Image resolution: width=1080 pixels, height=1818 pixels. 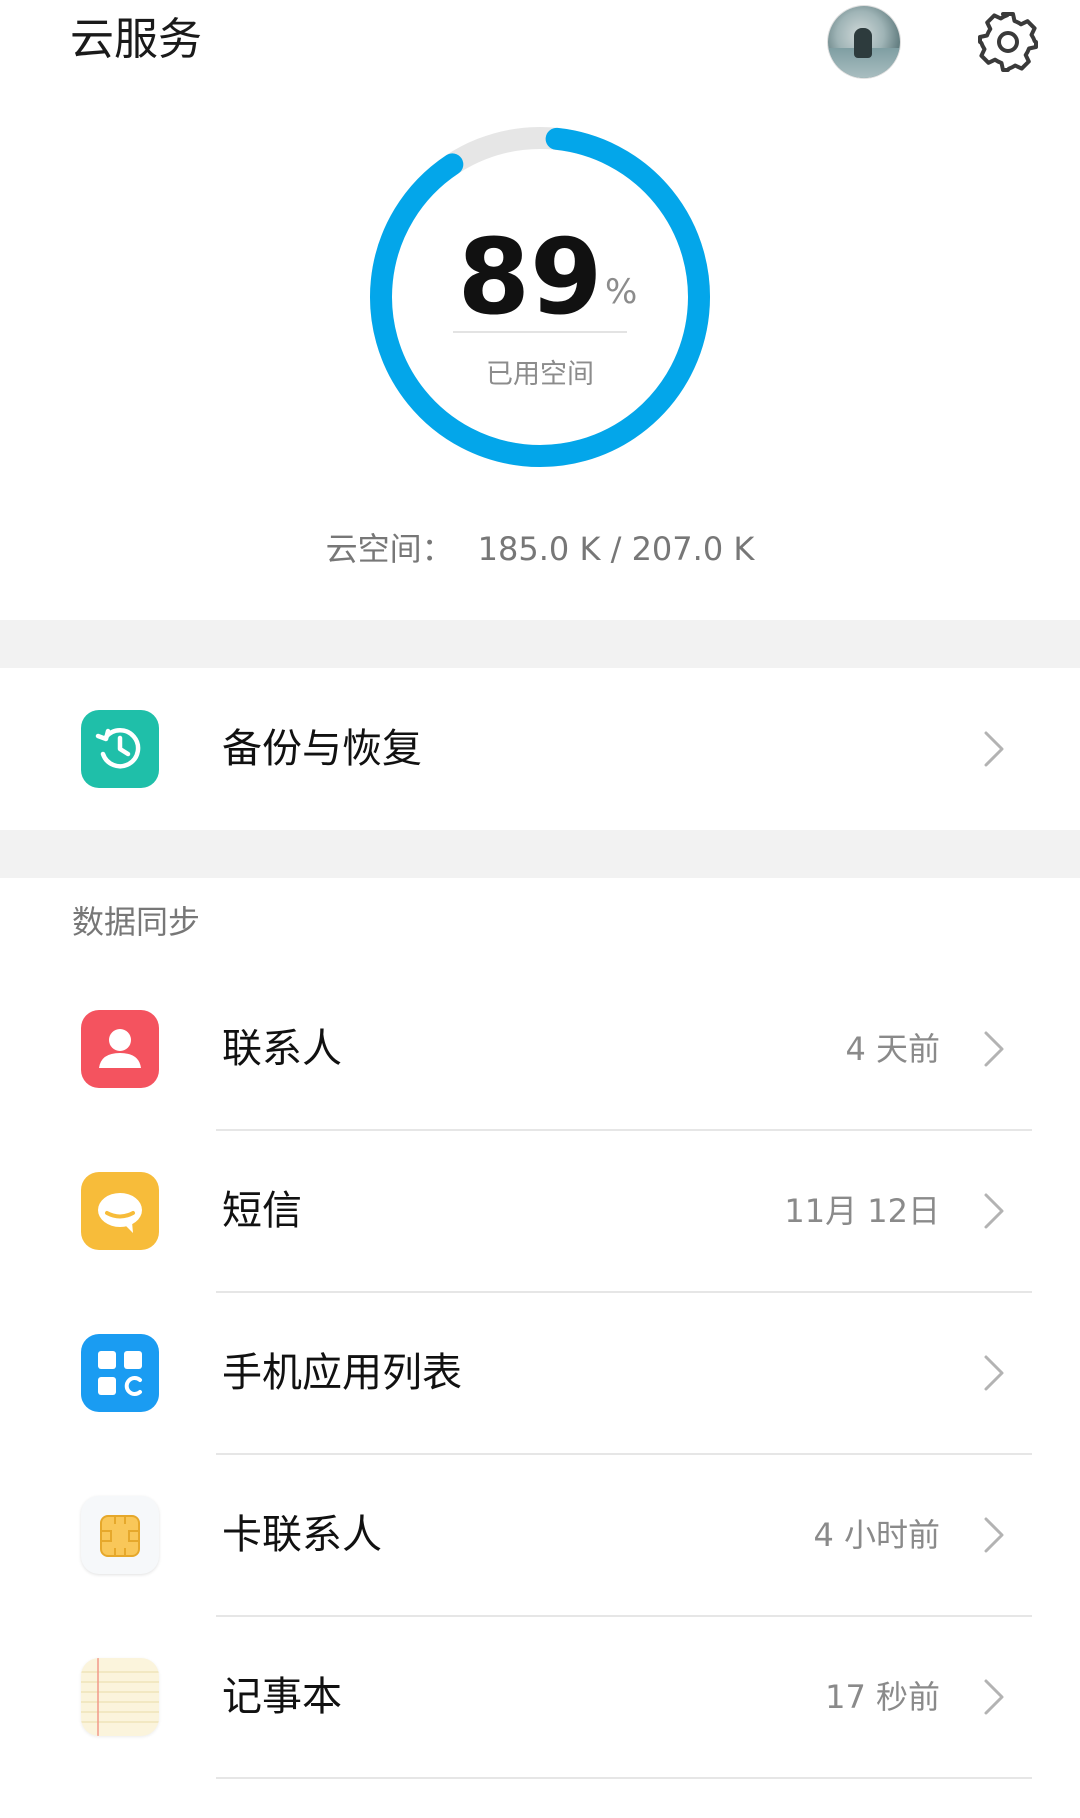 What do you see at coordinates (282, 1697) in the screenshot?
I see `sync-item-label: 记事本` at bounding box center [282, 1697].